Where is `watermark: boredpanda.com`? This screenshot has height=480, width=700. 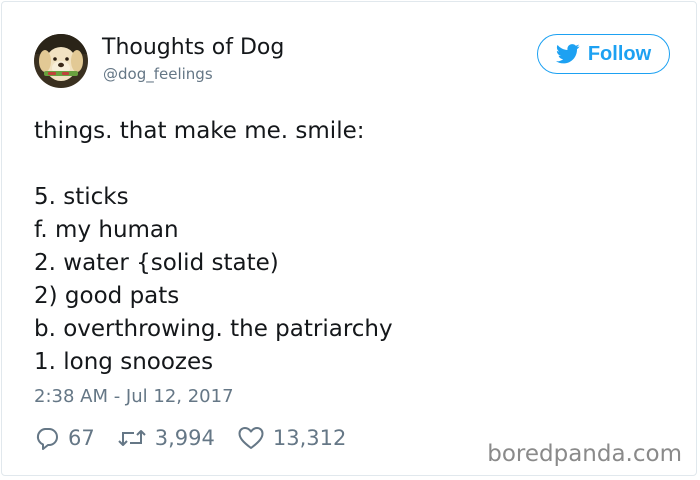
watermark: boredpanda.com is located at coordinates (584, 454).